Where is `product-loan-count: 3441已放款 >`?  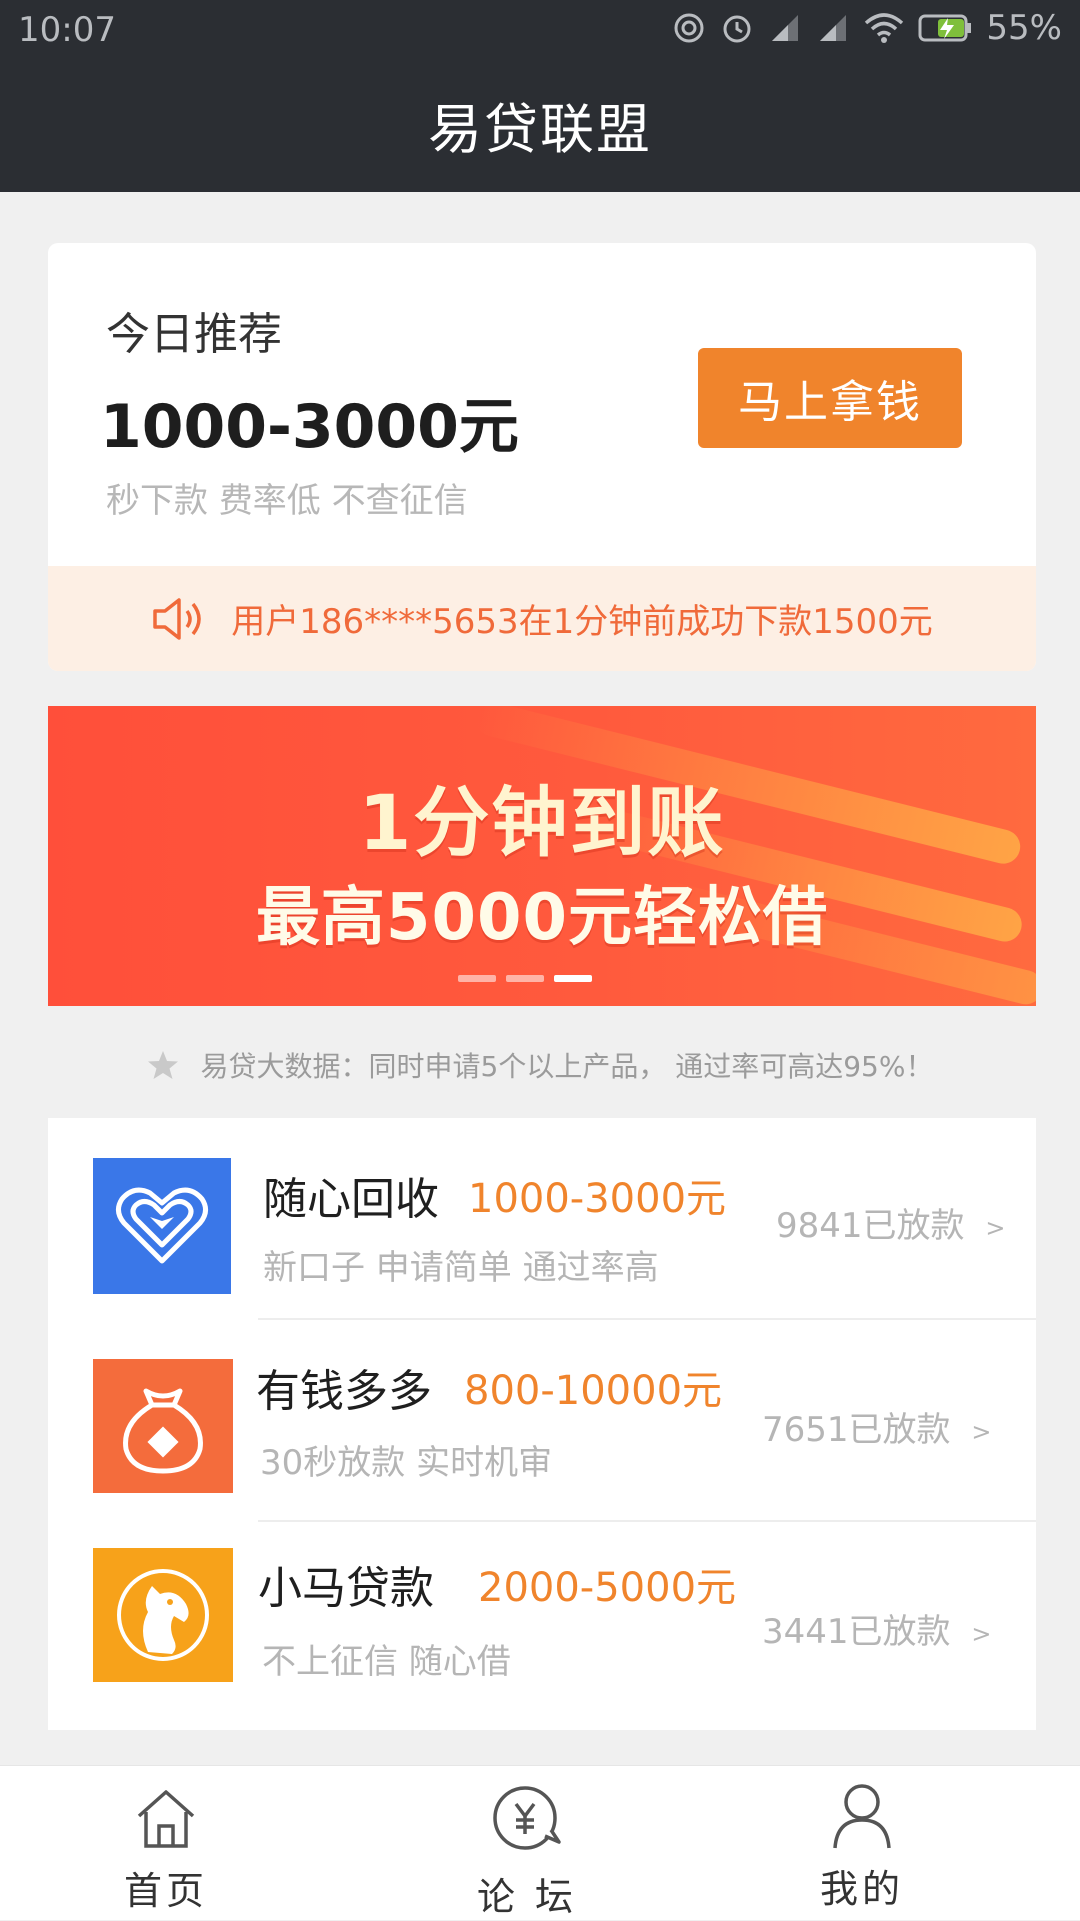
product-loan-count: 3441已放款 > is located at coordinates (876, 1628).